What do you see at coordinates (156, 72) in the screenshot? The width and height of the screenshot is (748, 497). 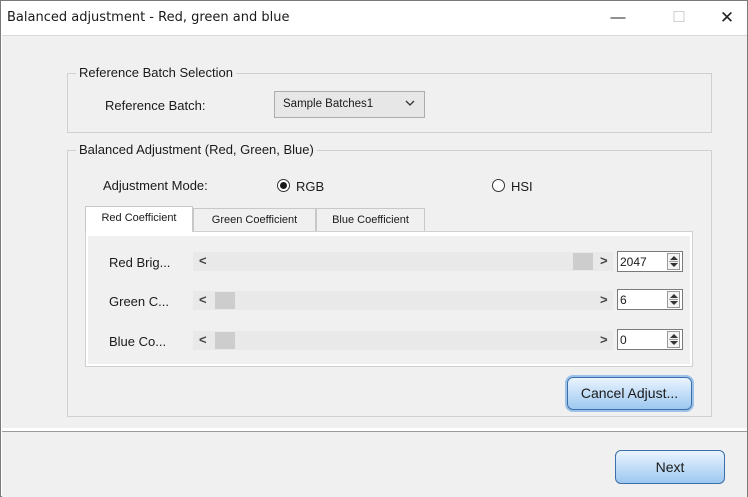 I see `reference-batch-legend: Reference Batch Selection` at bounding box center [156, 72].